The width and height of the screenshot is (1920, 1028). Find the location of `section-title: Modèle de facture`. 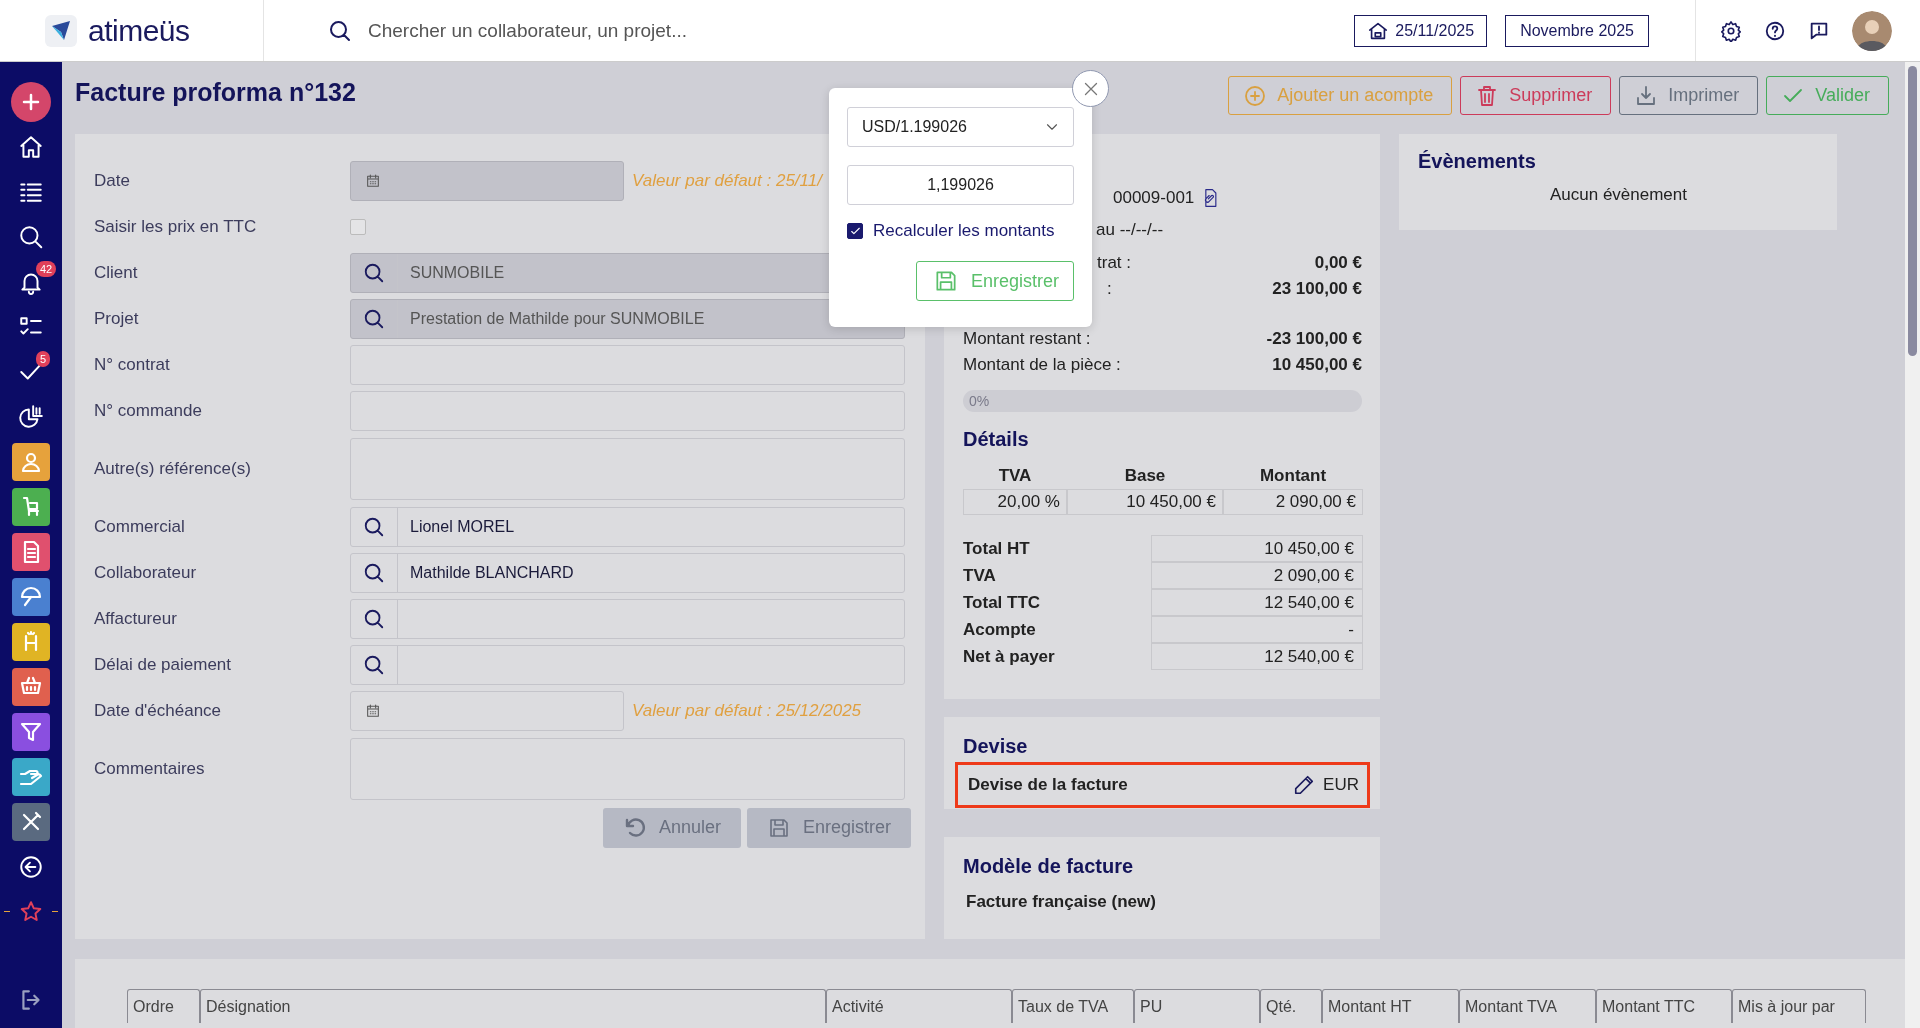

section-title: Modèle de facture is located at coordinates (1049, 866).